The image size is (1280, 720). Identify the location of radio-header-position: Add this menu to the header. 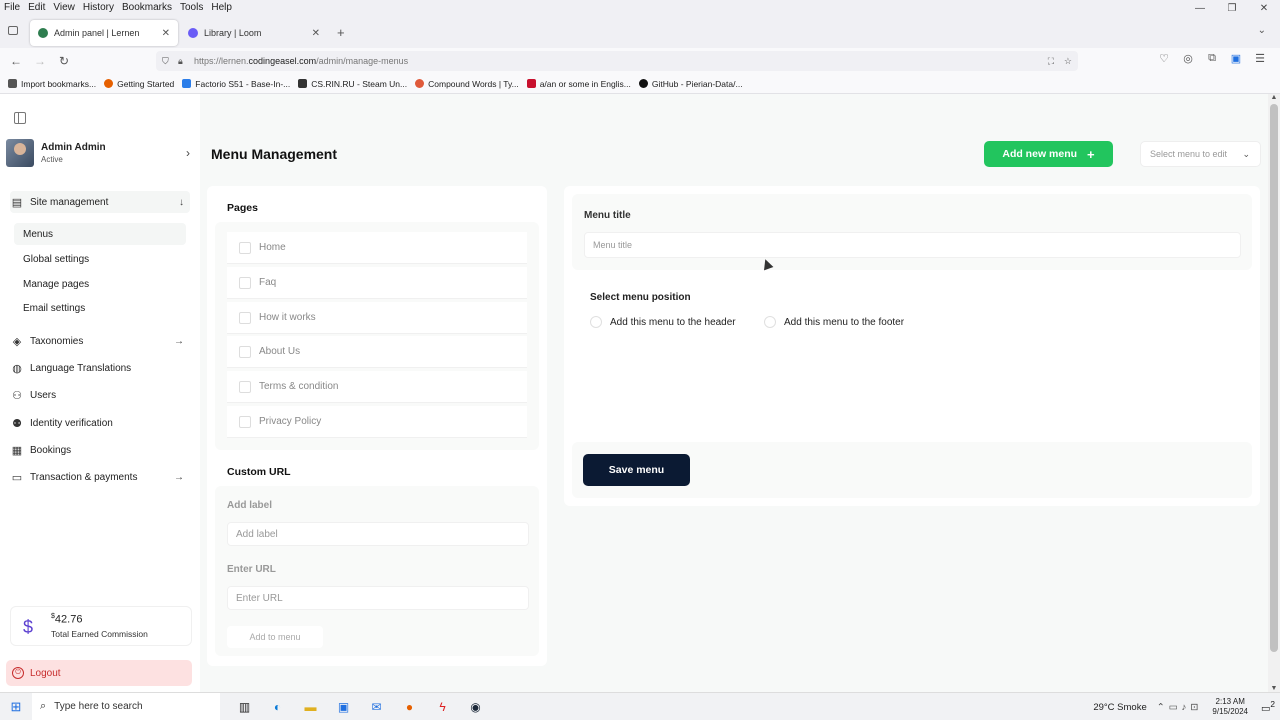
(663, 322).